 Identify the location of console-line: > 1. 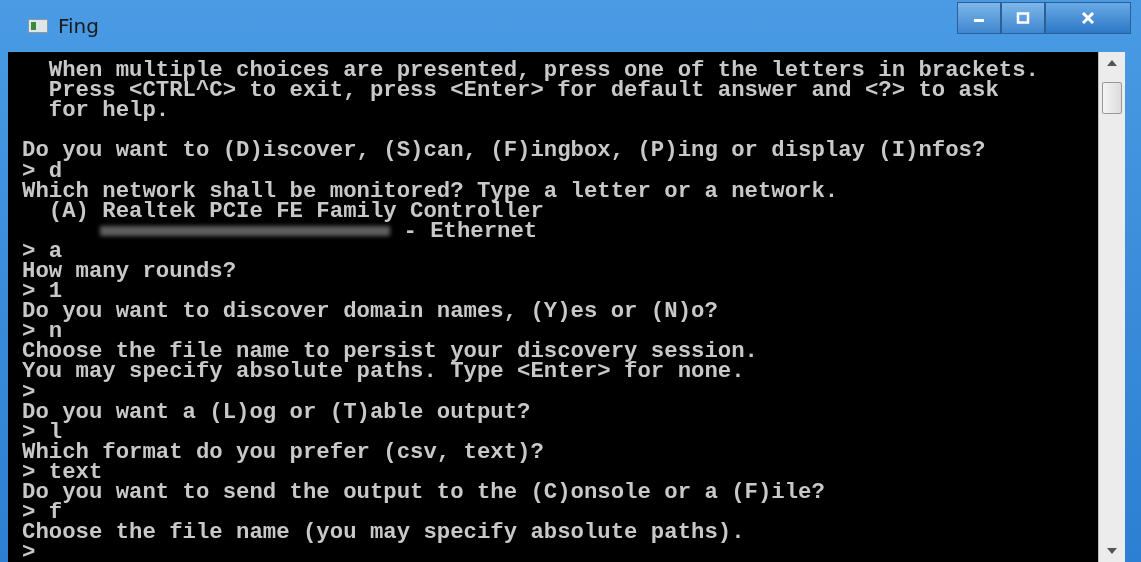
(42, 291).